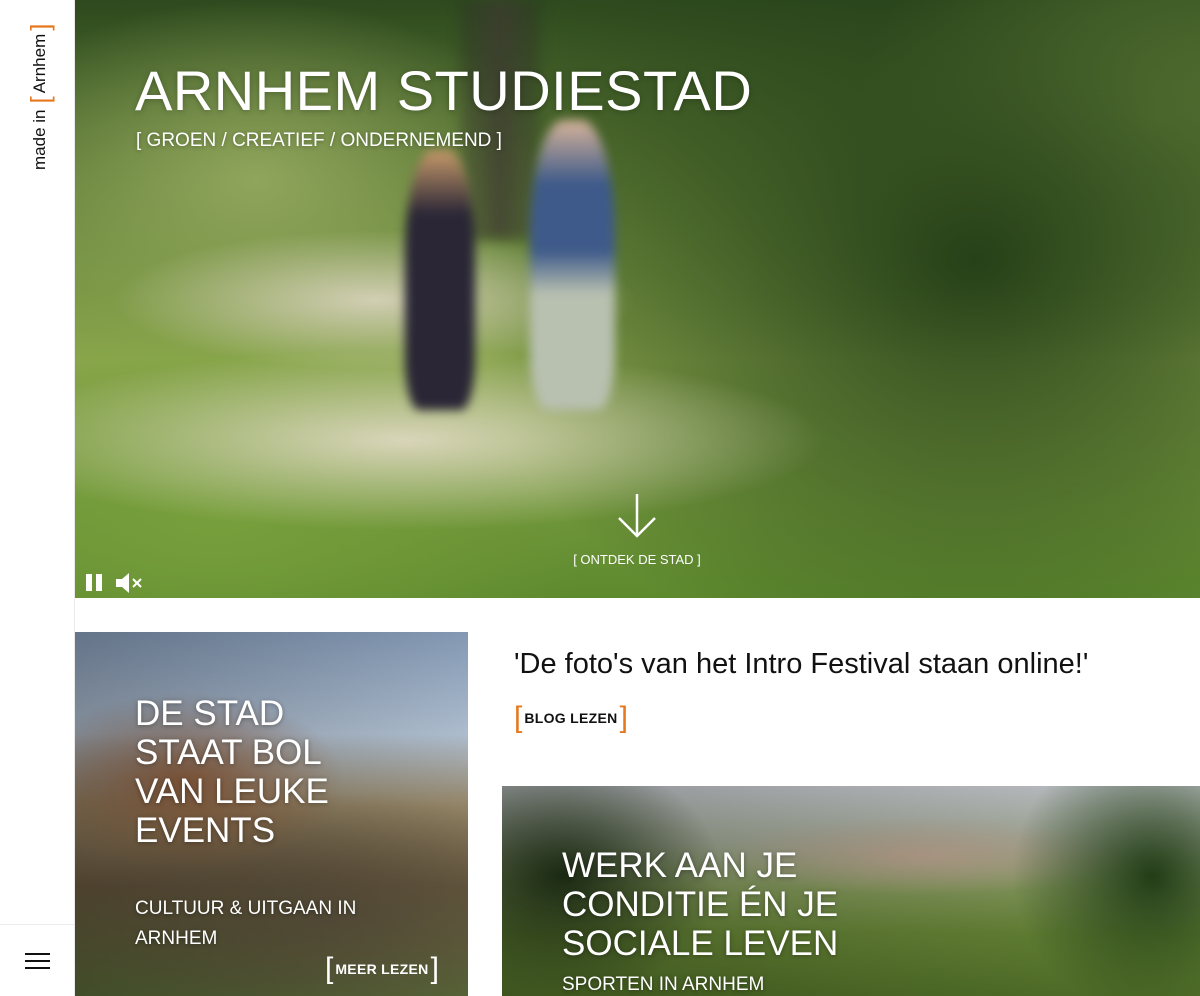  What do you see at coordinates (663, 984) in the screenshot?
I see `sport-card-subtitle: SPORTEN IN ARNHEM` at bounding box center [663, 984].